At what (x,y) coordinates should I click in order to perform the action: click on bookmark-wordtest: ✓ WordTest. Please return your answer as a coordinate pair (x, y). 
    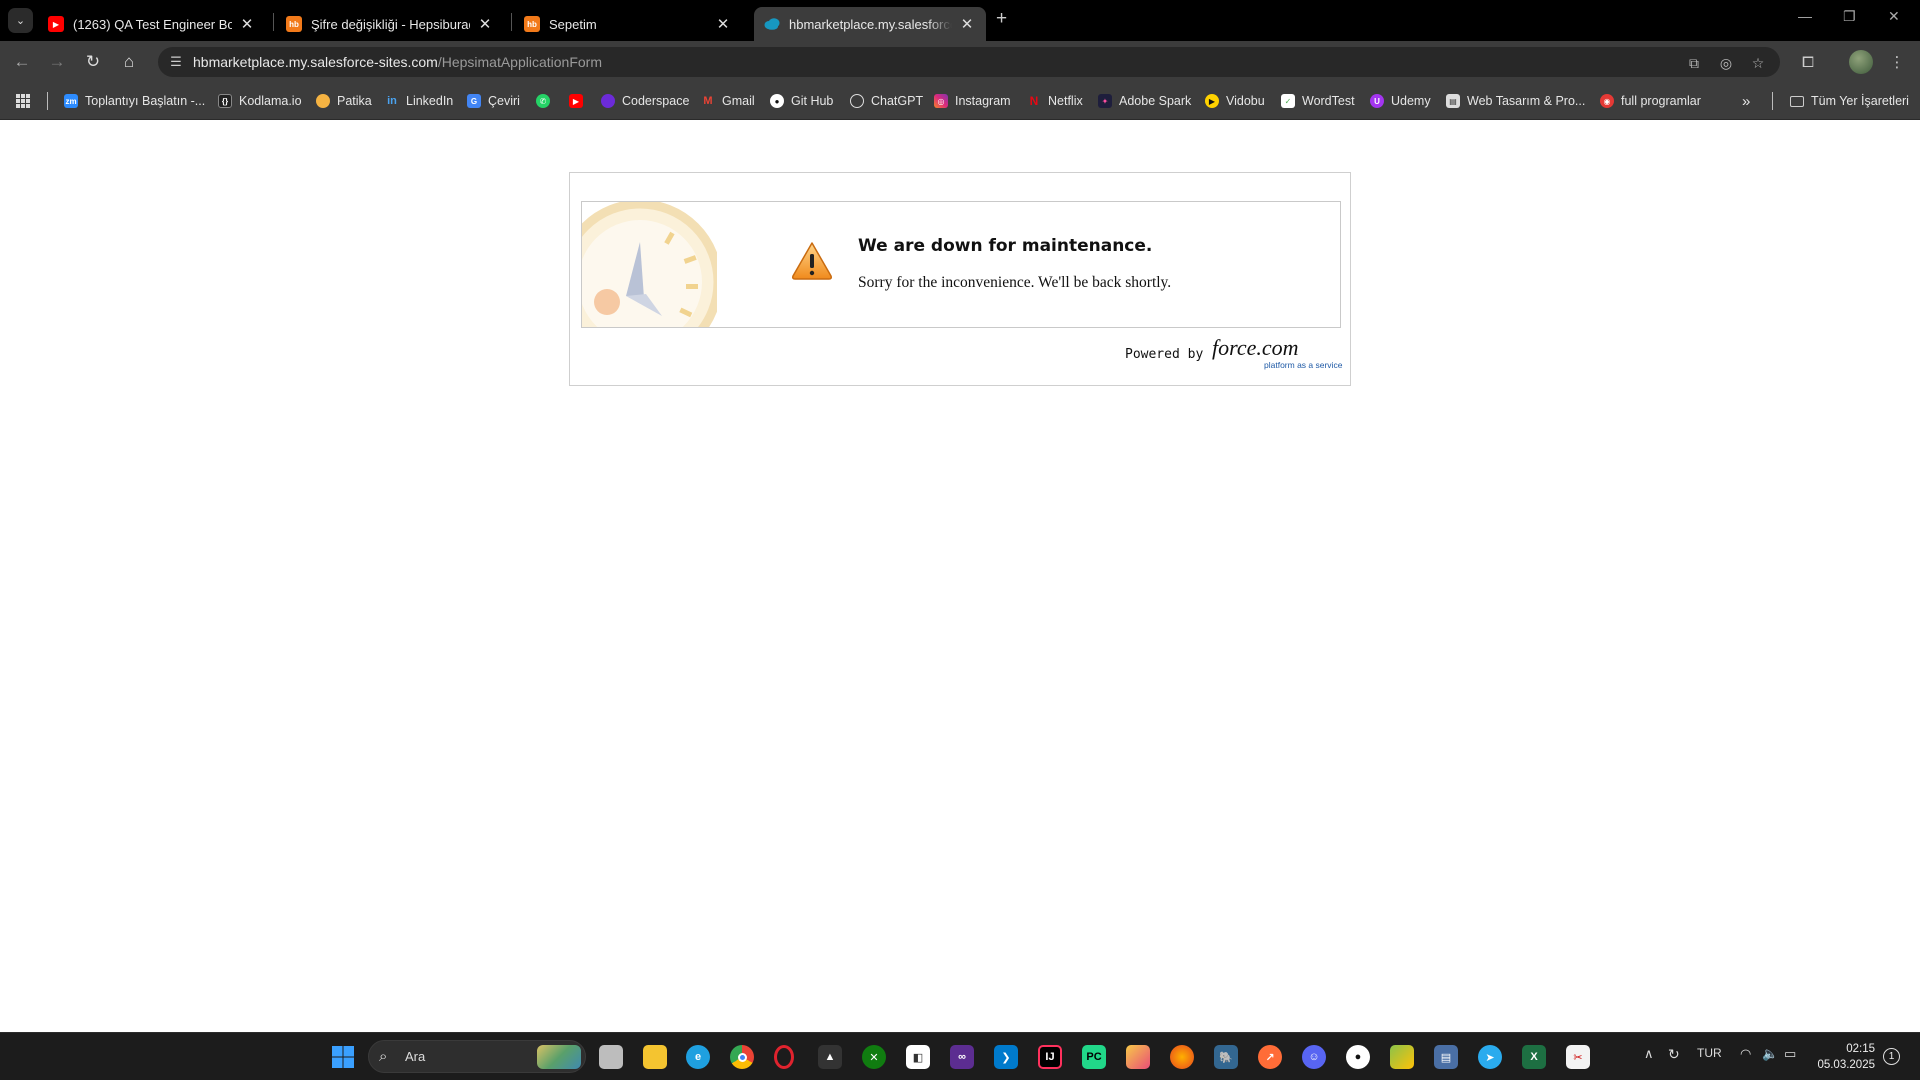
    Looking at the image, I should click on (1318, 101).